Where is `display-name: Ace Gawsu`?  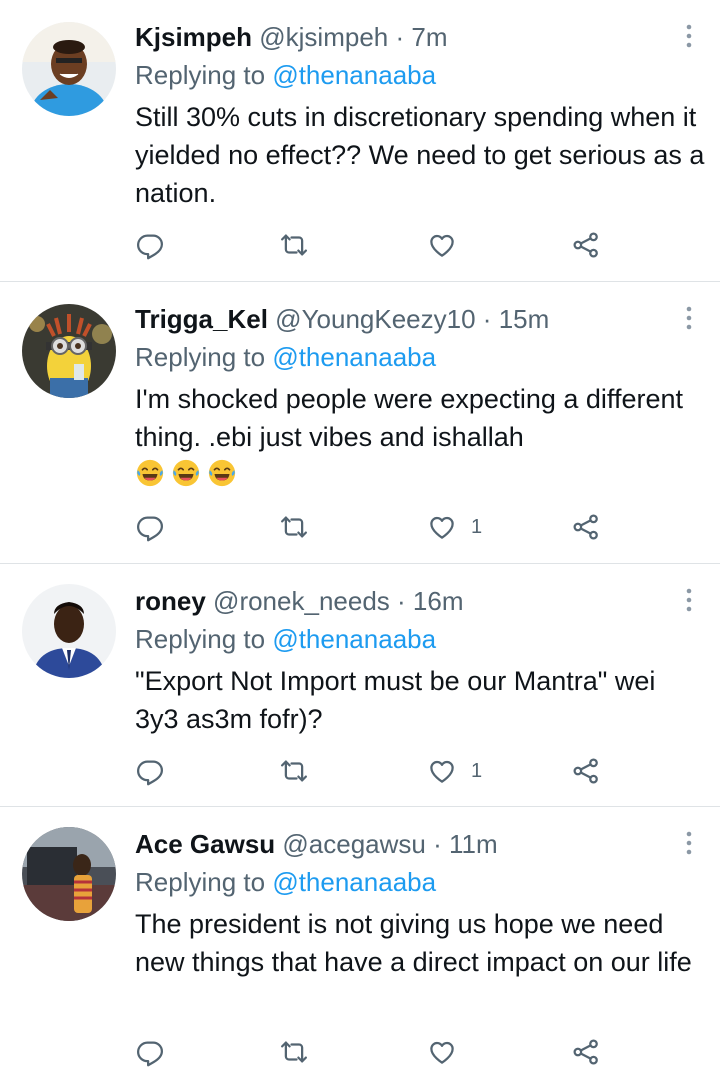
display-name: Ace Gawsu is located at coordinates (205, 844).